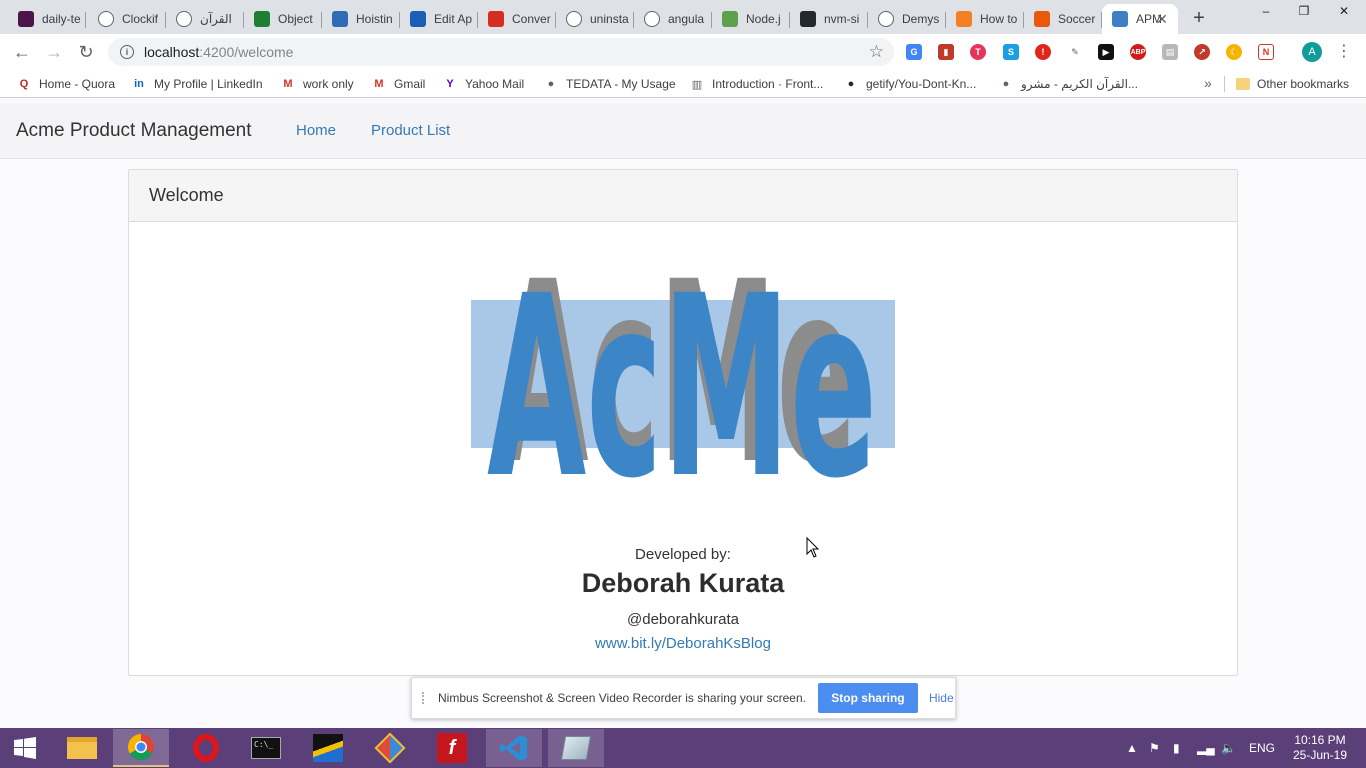 Image resolution: width=1366 pixels, height=768 pixels. Describe the element at coordinates (867, 698) in the screenshot. I see `stop-sharing-button: Stop sharing` at that location.